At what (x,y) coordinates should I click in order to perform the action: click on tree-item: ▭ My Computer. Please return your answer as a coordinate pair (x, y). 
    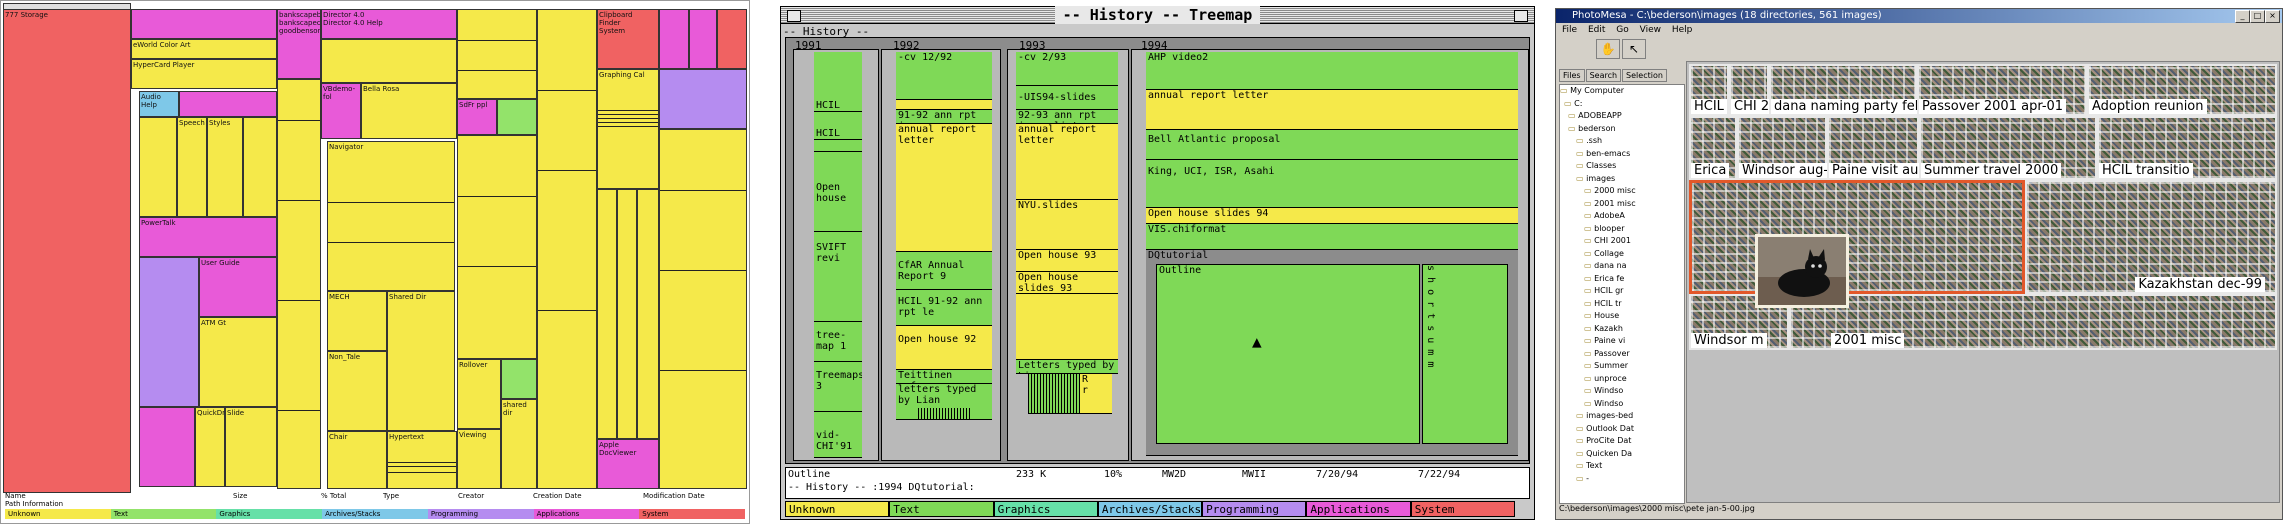
    Looking at the image, I should click on (1622, 91).